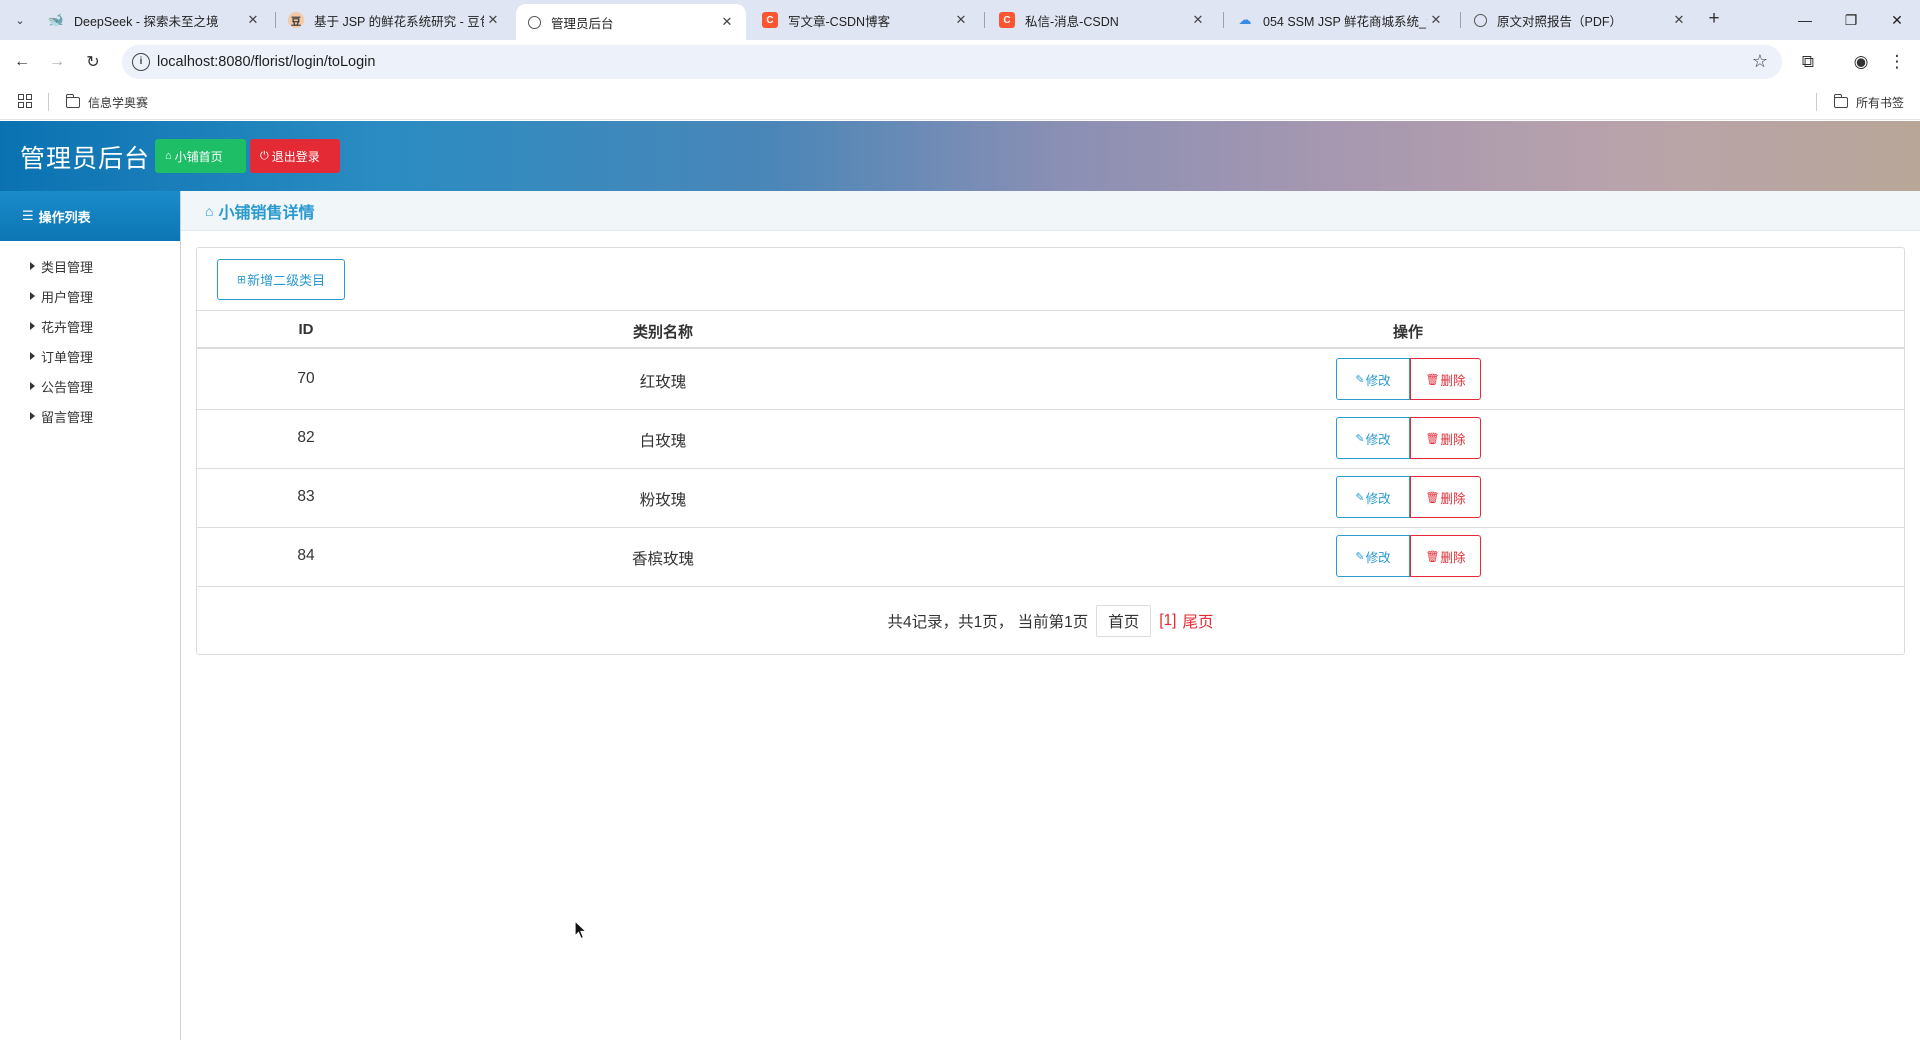 This screenshot has height=1040, width=1920. What do you see at coordinates (67, 357) in the screenshot?
I see `sidebar-item-label: 订单管理` at bounding box center [67, 357].